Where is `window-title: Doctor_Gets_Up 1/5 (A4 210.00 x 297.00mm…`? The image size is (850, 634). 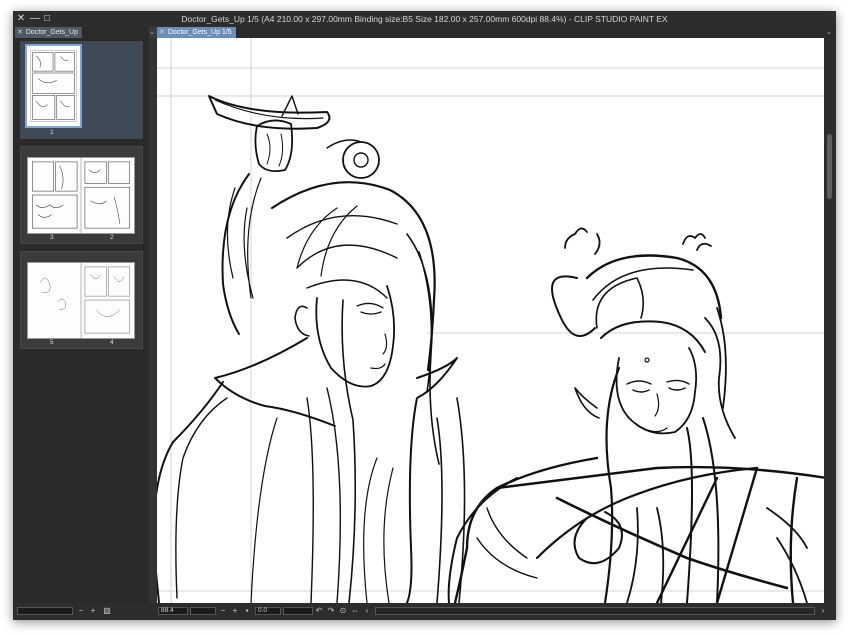
window-title: Doctor_Gets_Up 1/5 (A4 210.00 x 297.00mm… is located at coordinates (424, 19).